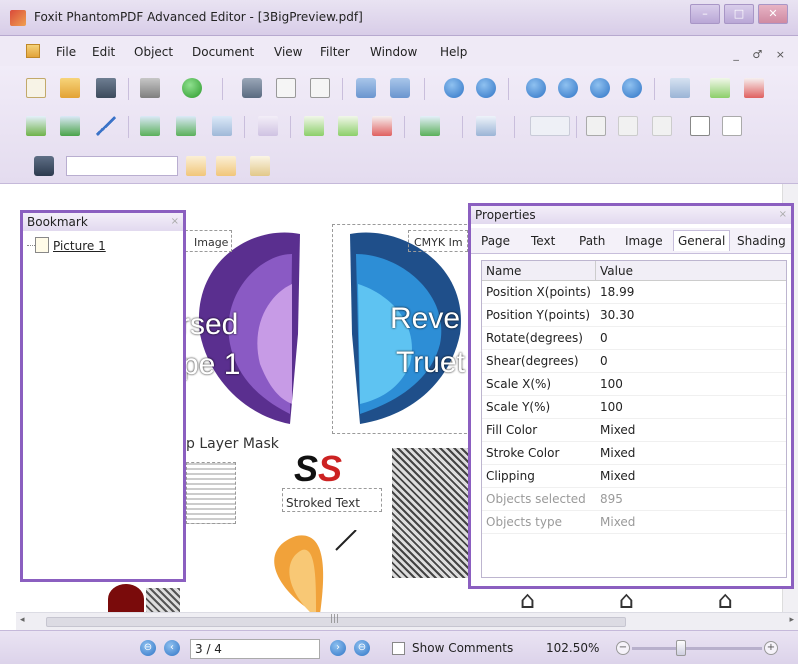  What do you see at coordinates (22, 620) in the screenshot?
I see `scroll-left-icon: ◂` at bounding box center [22, 620].